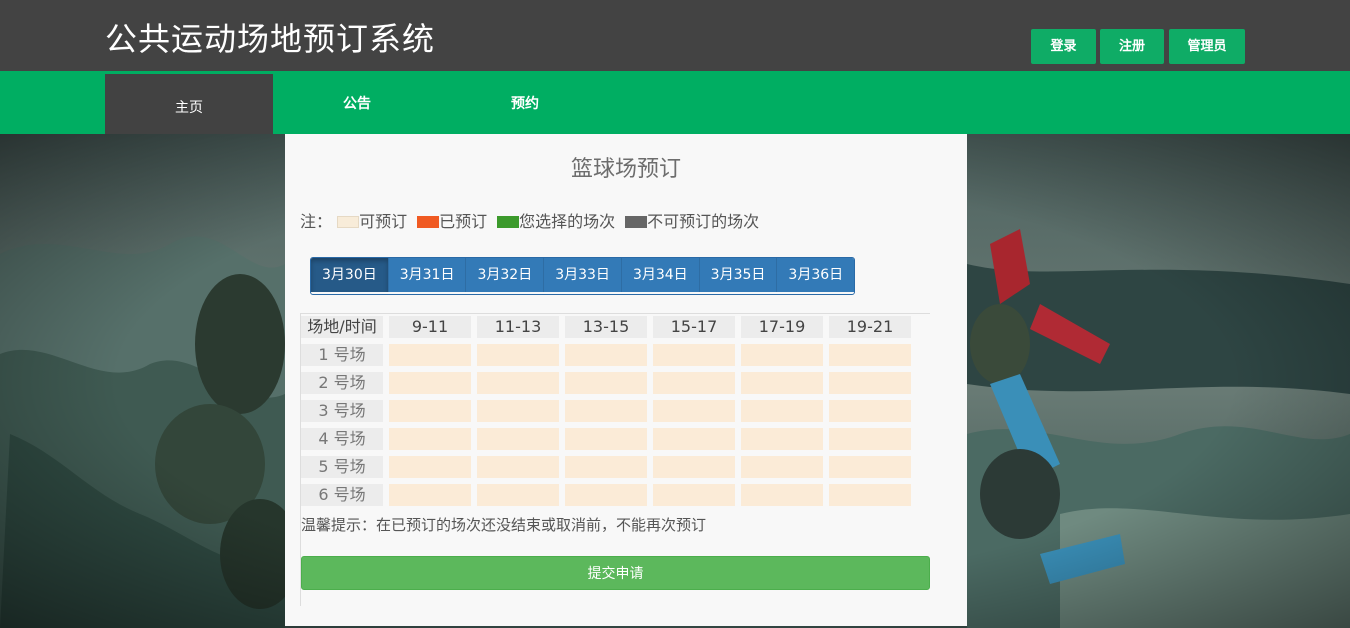 This screenshot has height=628, width=1350. Describe the element at coordinates (1063, 46) in the screenshot. I see `login-button: 登录` at that location.